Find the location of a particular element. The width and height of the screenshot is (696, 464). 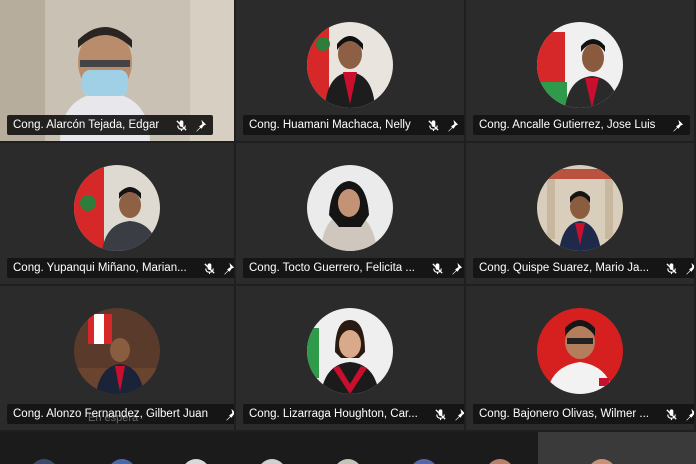

participant-tile: Cong. Huamani Machaca, Nelly is located at coordinates (351, 71).